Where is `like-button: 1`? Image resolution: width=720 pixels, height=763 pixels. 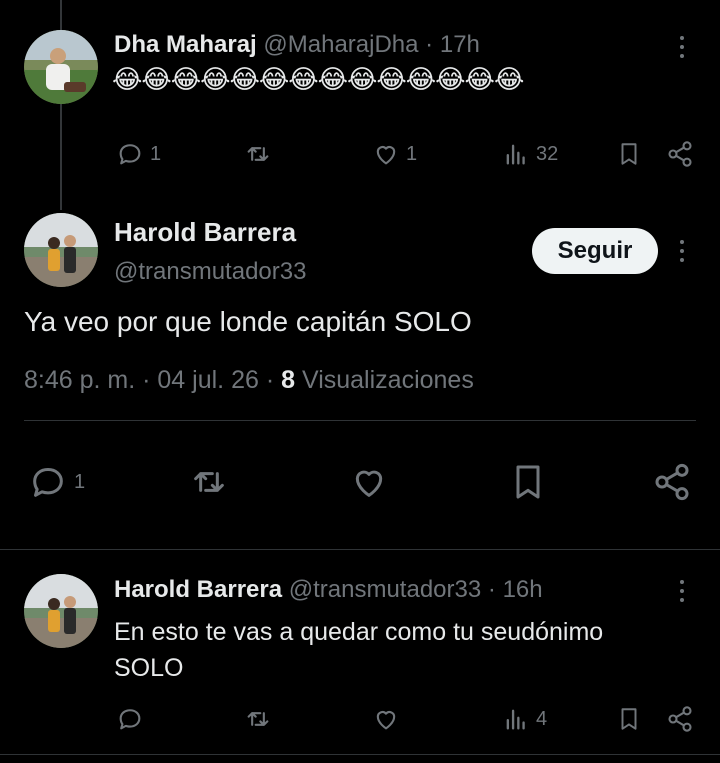 like-button: 1 is located at coordinates (394, 154).